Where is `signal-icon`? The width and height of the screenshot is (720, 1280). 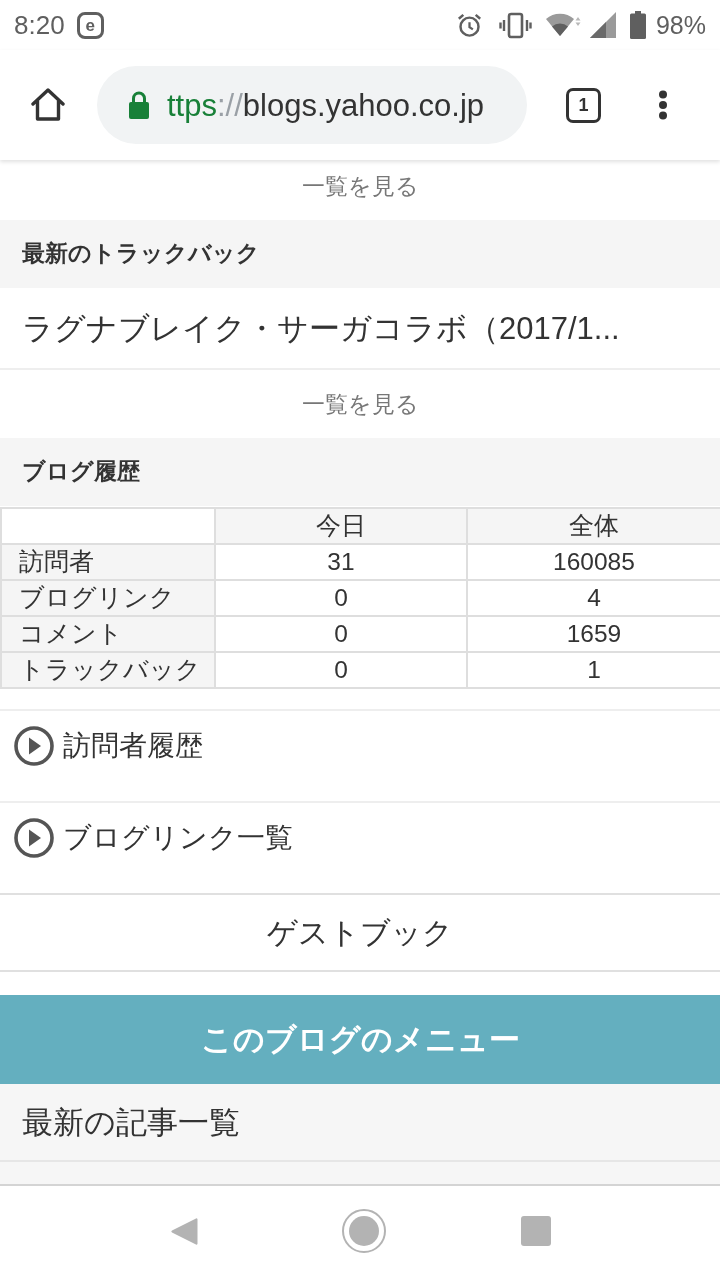
signal-icon is located at coordinates (602, 25).